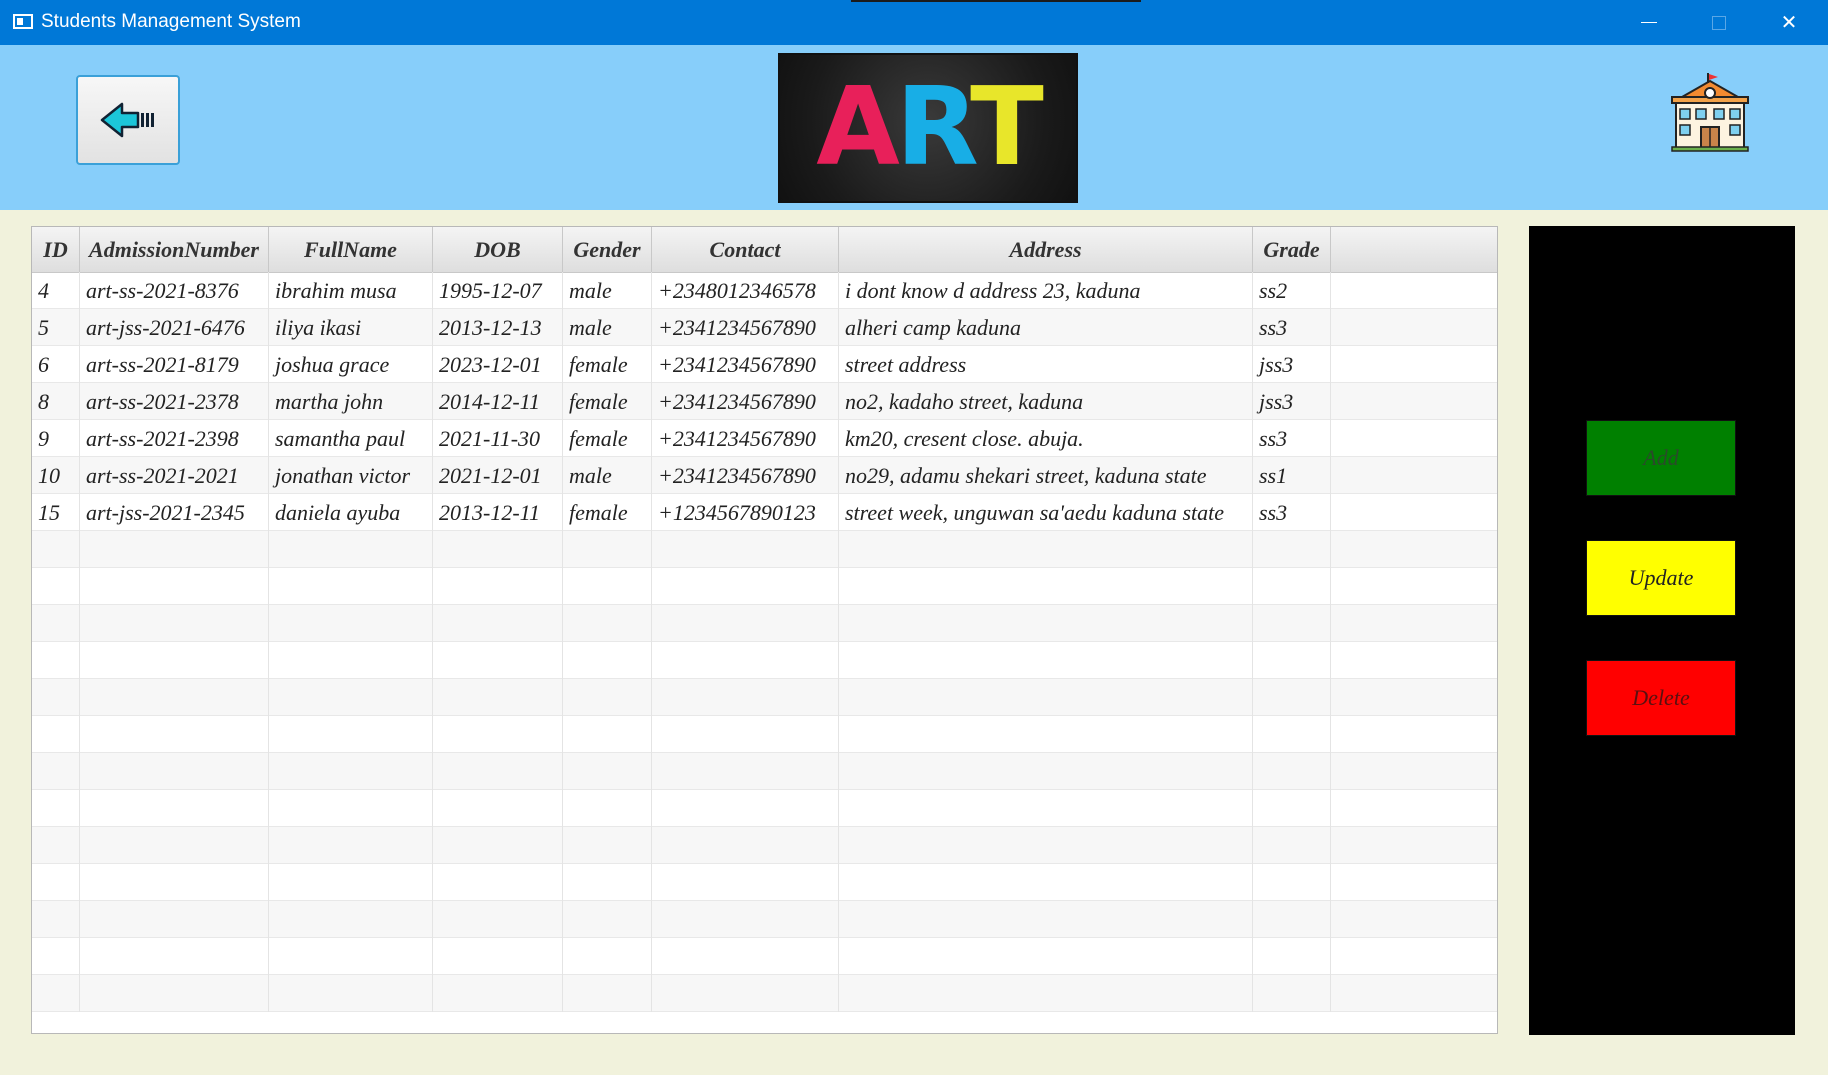 Image resolution: width=1828 pixels, height=1075 pixels. What do you see at coordinates (1292, 327) in the screenshot?
I see `cell-grade: ss3` at bounding box center [1292, 327].